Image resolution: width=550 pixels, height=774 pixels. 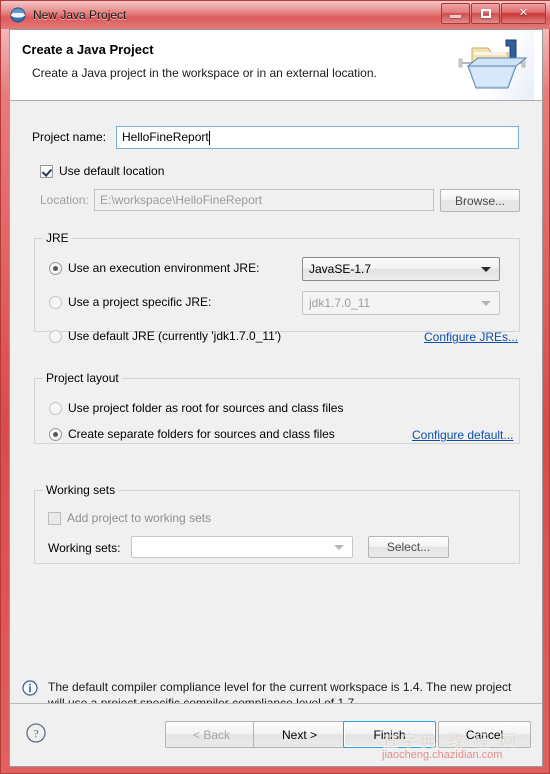 I want to click on working-sets-combo, so click(x=242, y=547).